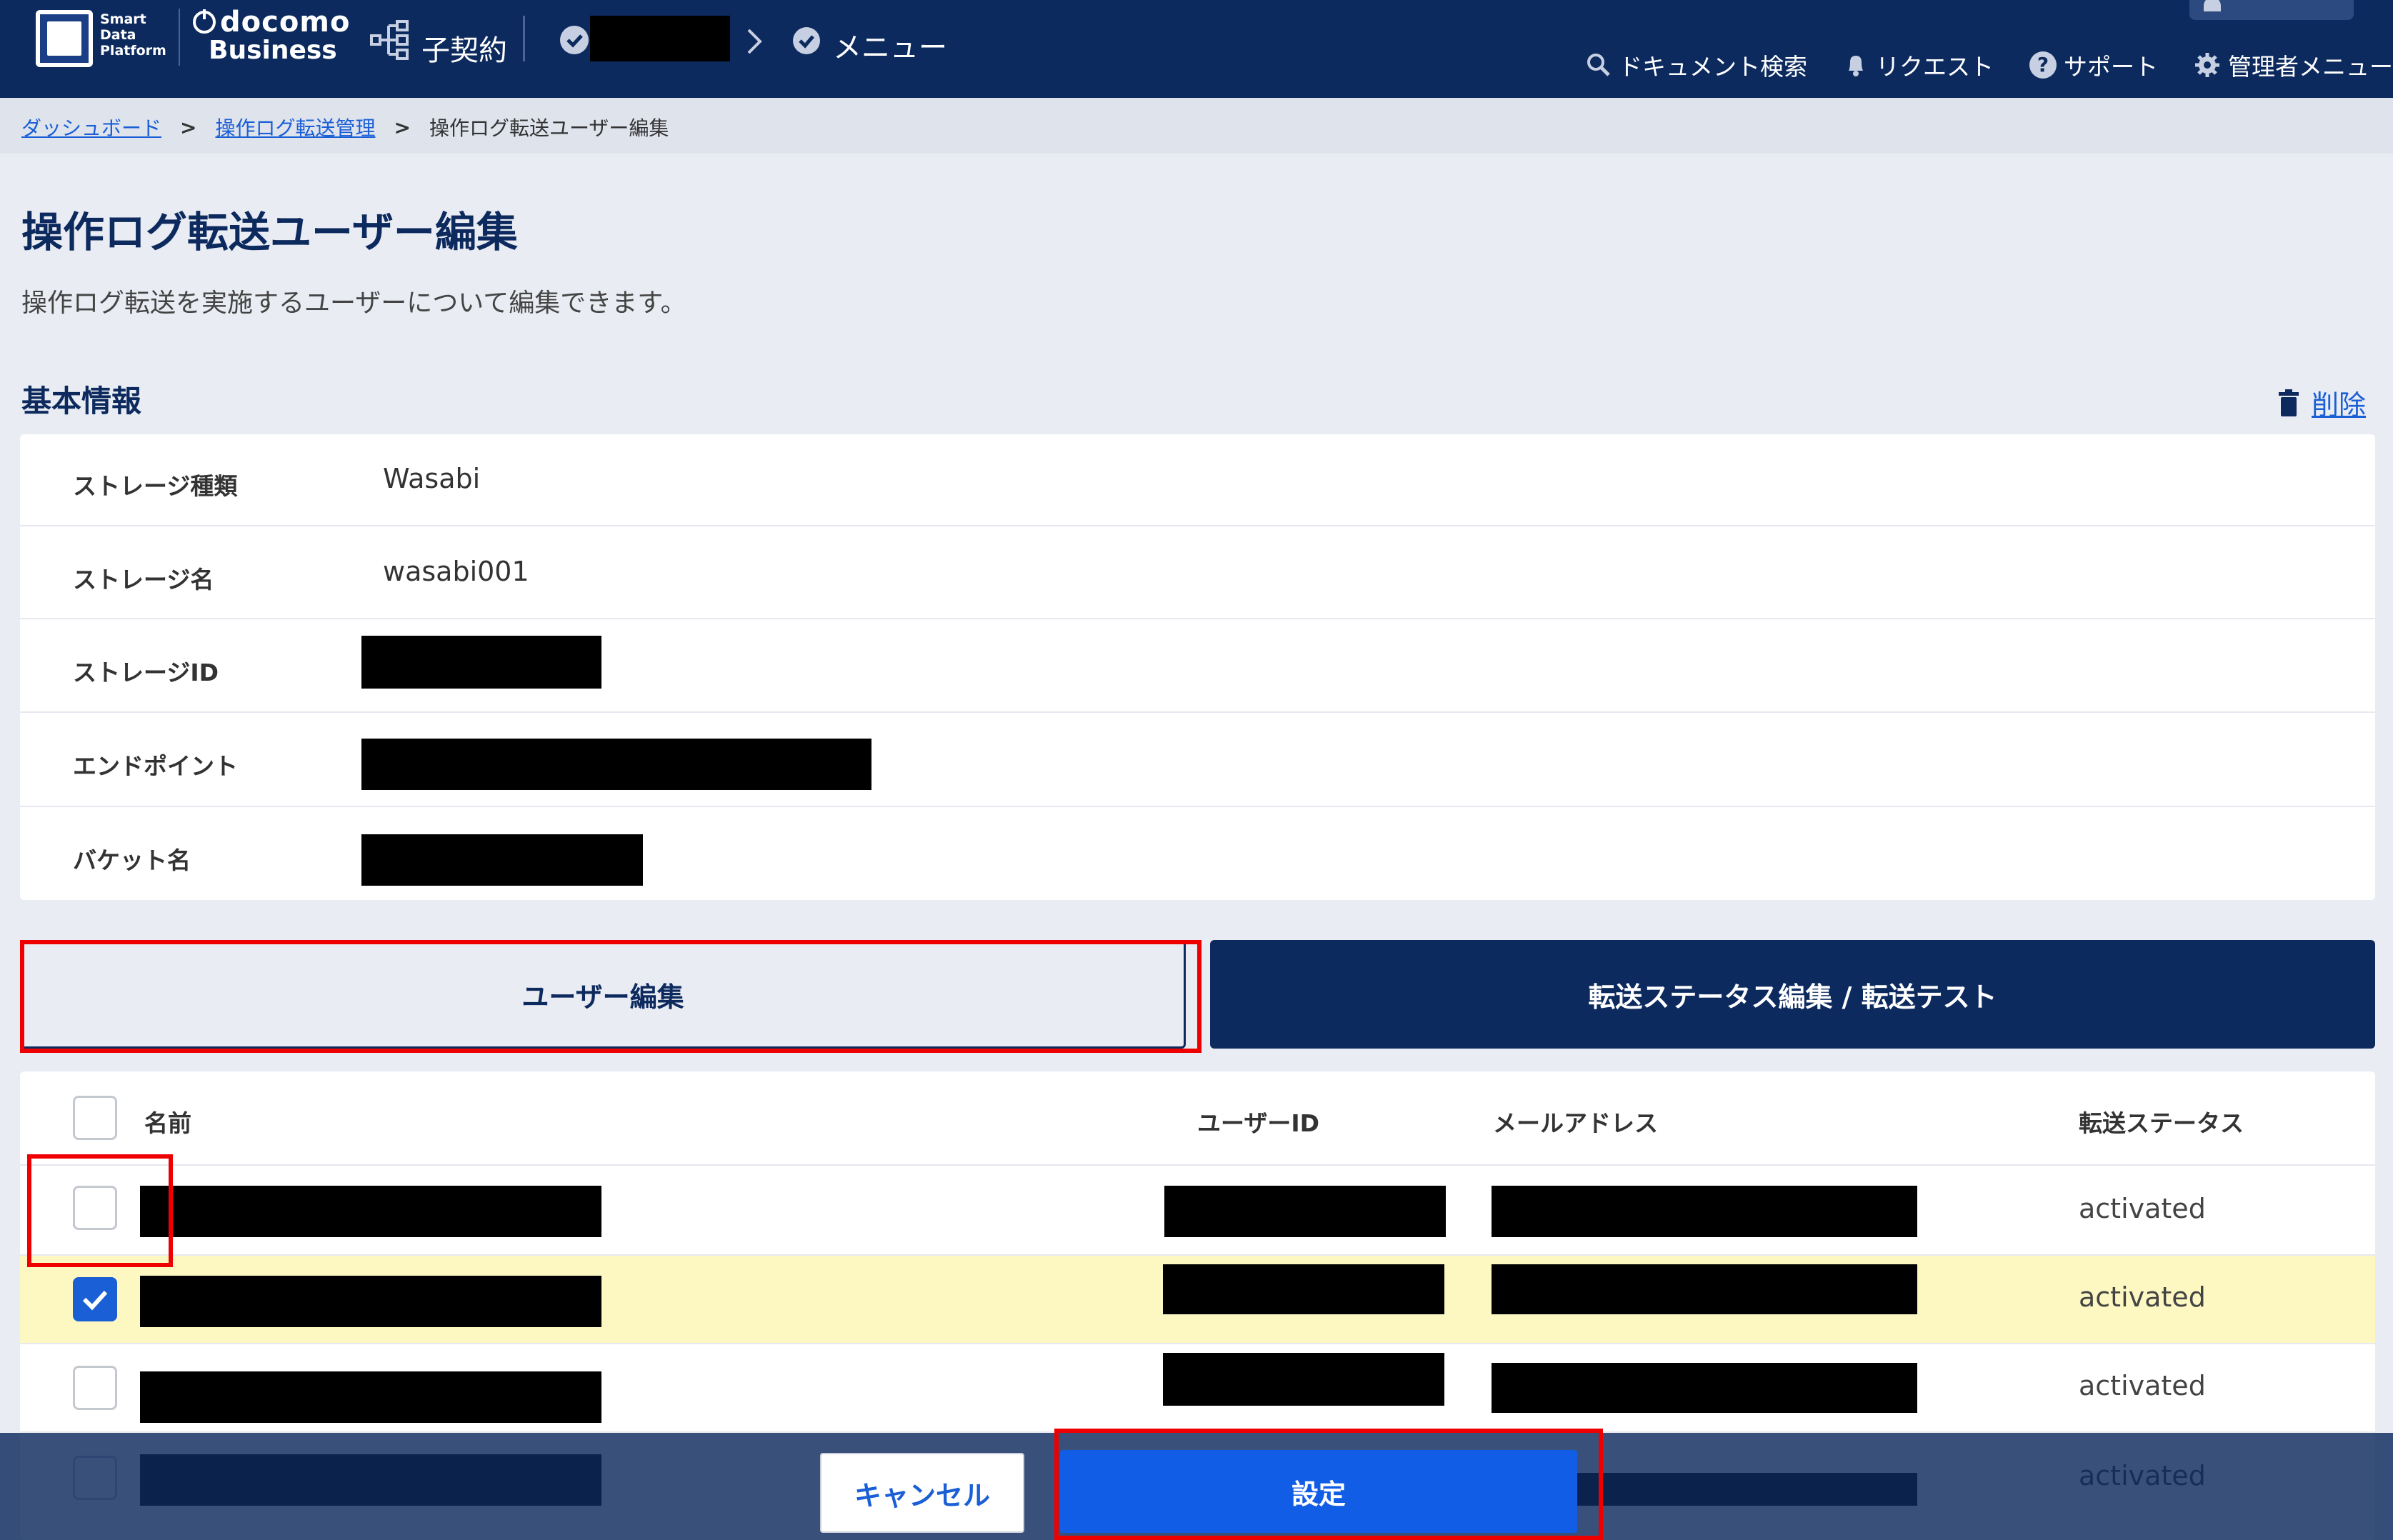  What do you see at coordinates (602, 997) in the screenshot?
I see `tab-user-edit-label: ユーザー編集` at bounding box center [602, 997].